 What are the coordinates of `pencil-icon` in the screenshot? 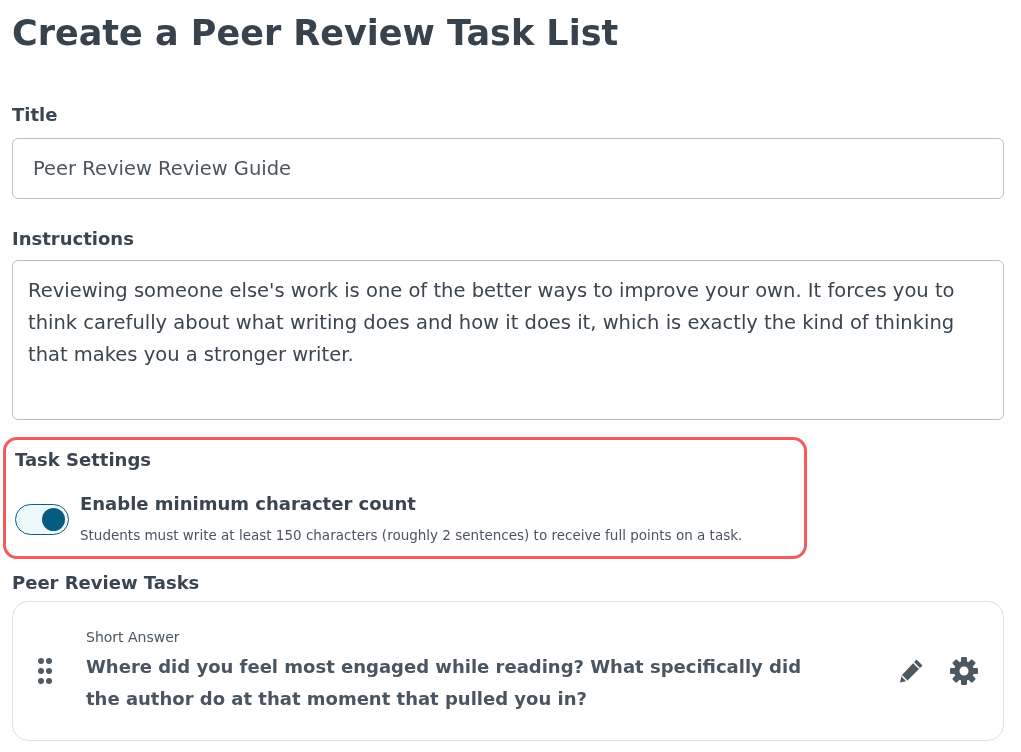 It's located at (911, 671).